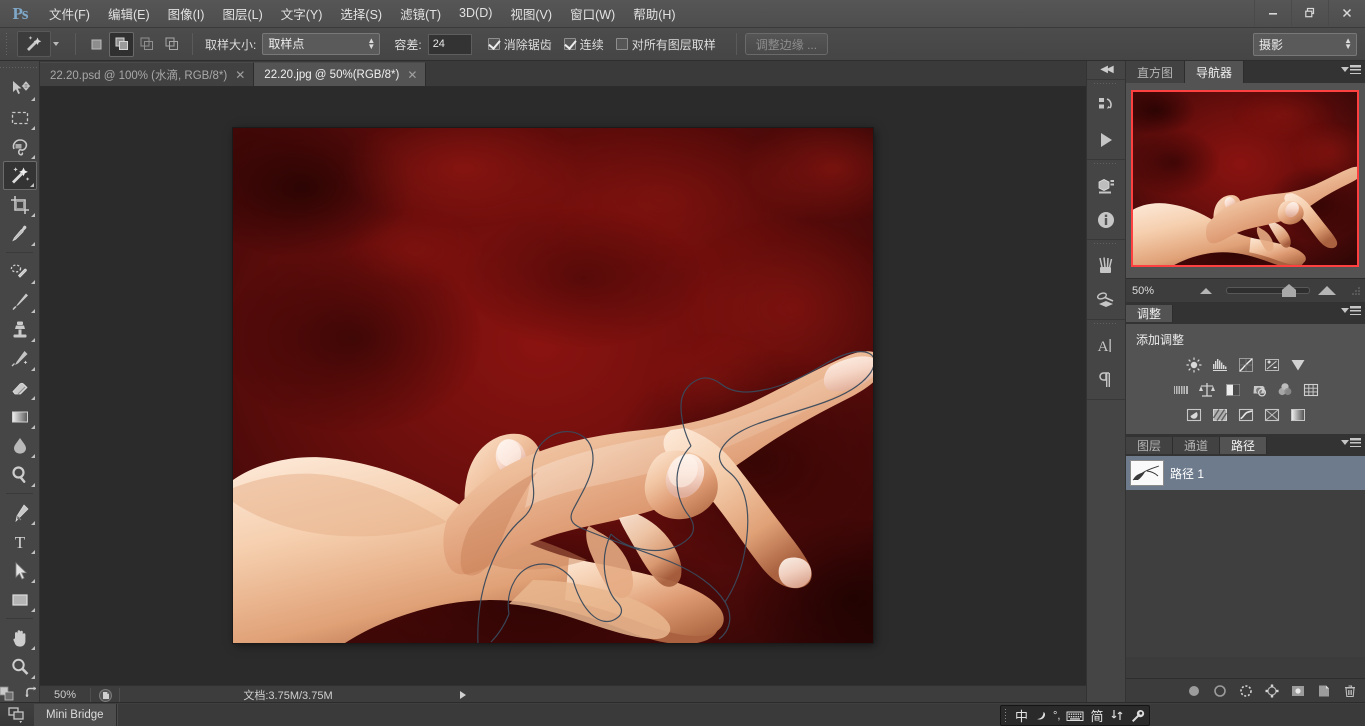 Image resolution: width=1365 pixels, height=726 pixels. What do you see at coordinates (20, 570) in the screenshot?
I see `path-selection-tool` at bounding box center [20, 570].